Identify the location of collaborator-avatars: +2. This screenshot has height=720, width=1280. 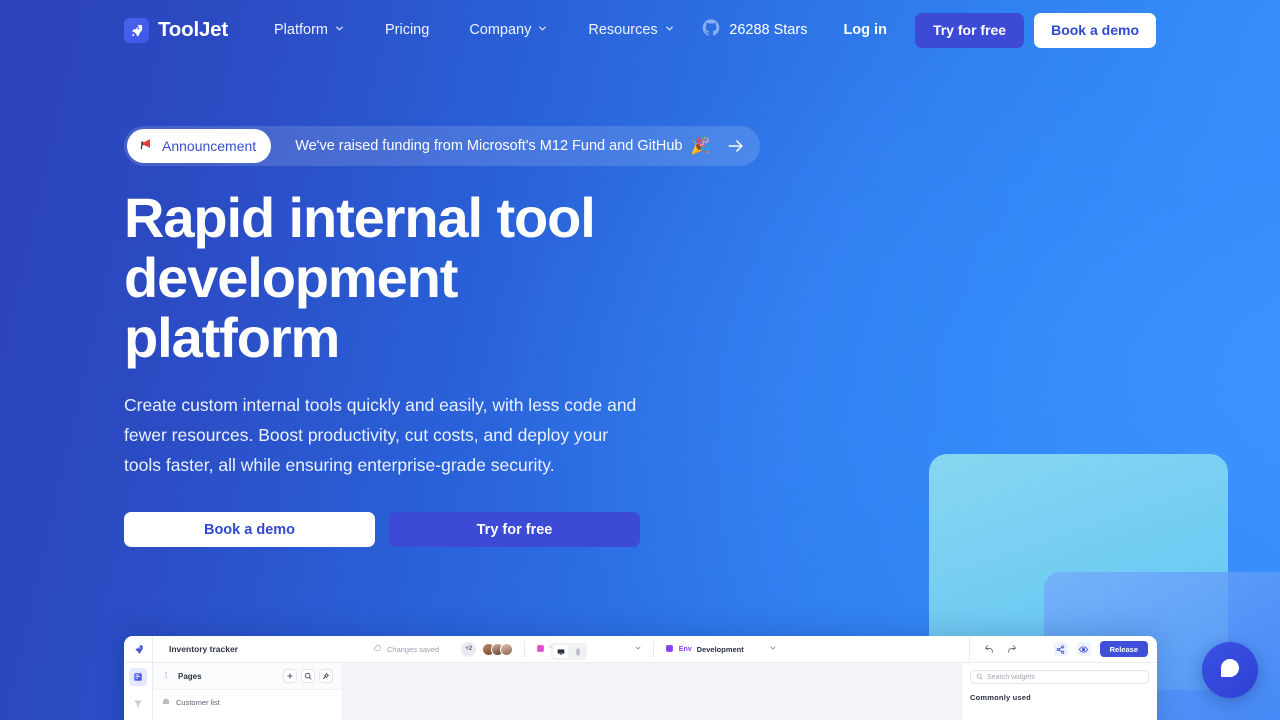
(487, 649).